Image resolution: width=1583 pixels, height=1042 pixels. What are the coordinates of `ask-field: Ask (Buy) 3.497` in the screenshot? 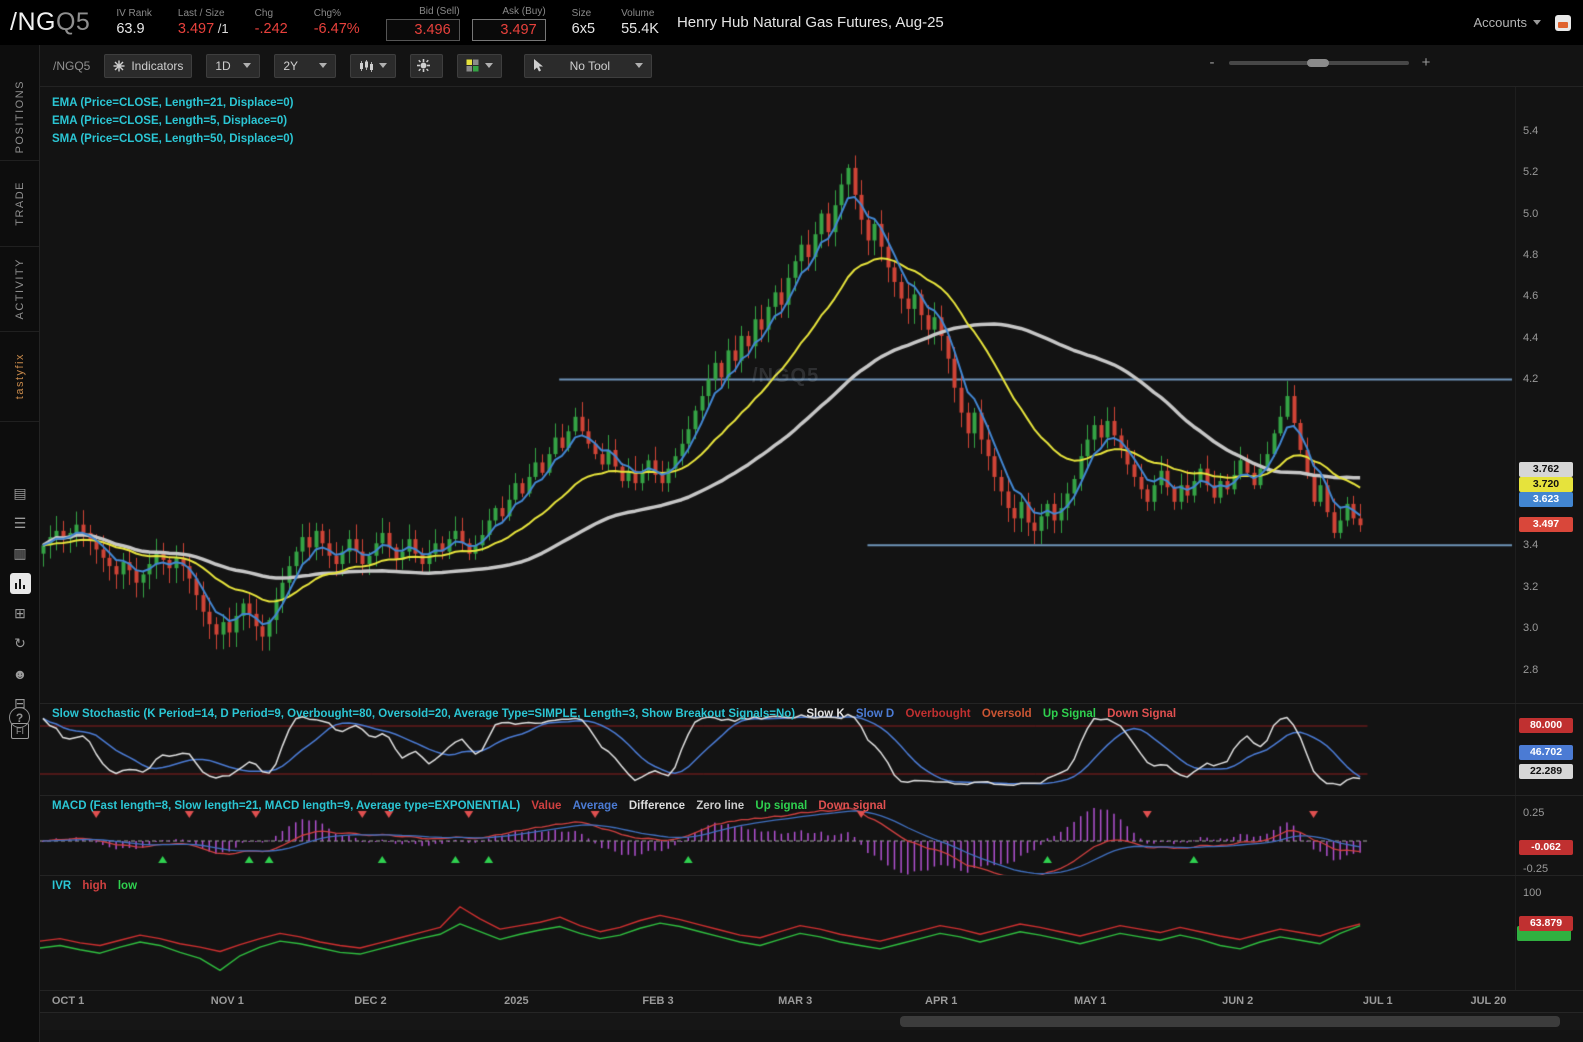 It's located at (508, 23).